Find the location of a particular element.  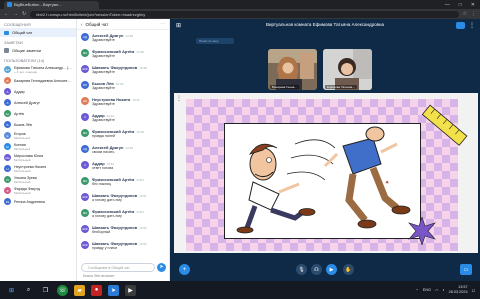

chat-options-icon: ⋯ is located at coordinates (163, 24).